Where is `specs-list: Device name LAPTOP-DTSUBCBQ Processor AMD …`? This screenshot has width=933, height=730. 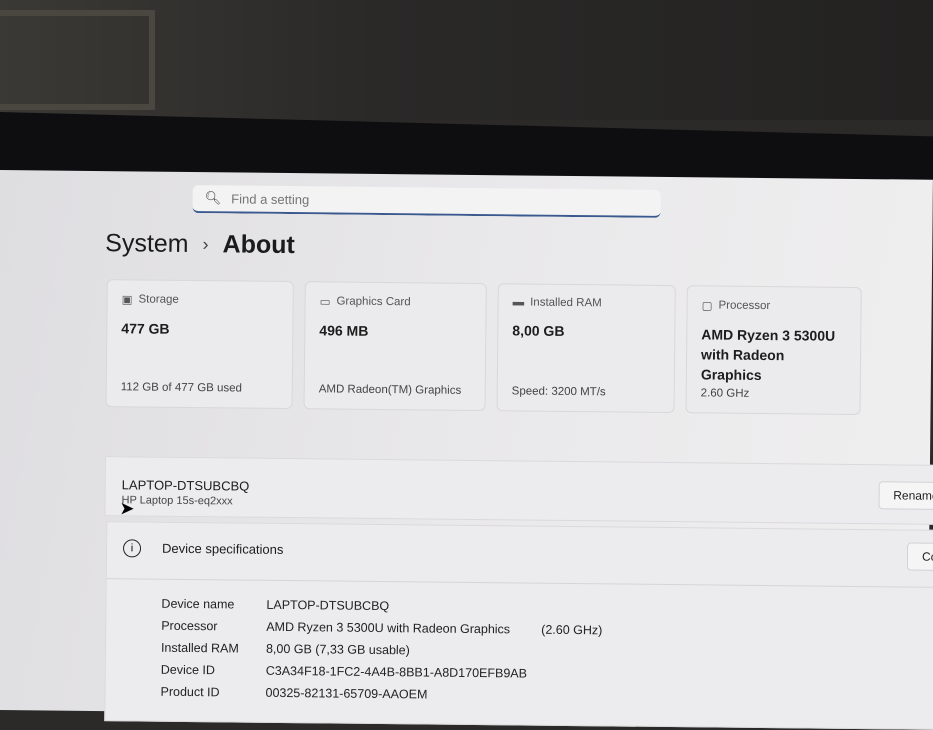
specs-list: Device name LAPTOP-DTSUBCBQ Processor AMD … is located at coordinates (381, 650).